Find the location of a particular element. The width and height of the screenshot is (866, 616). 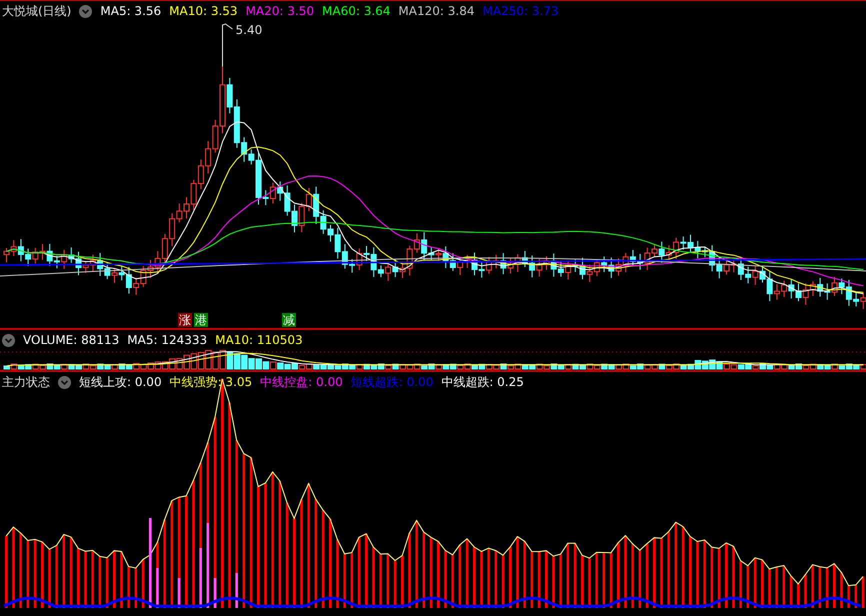

chart-title: 大悦城(日线) is located at coordinates (37, 11).